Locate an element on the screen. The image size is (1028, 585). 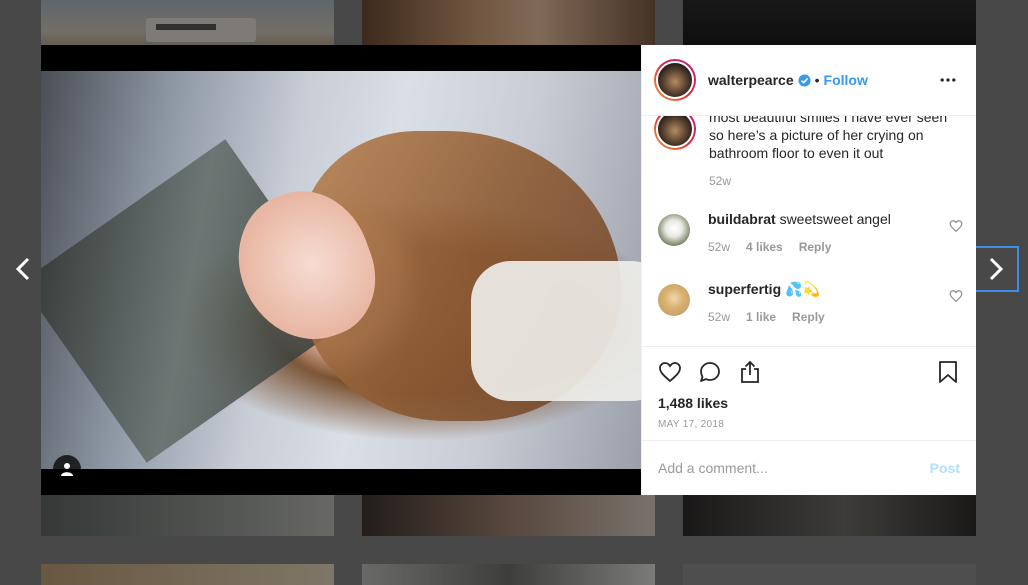
comment-text: sweetsweet angel is located at coordinates (835, 219).